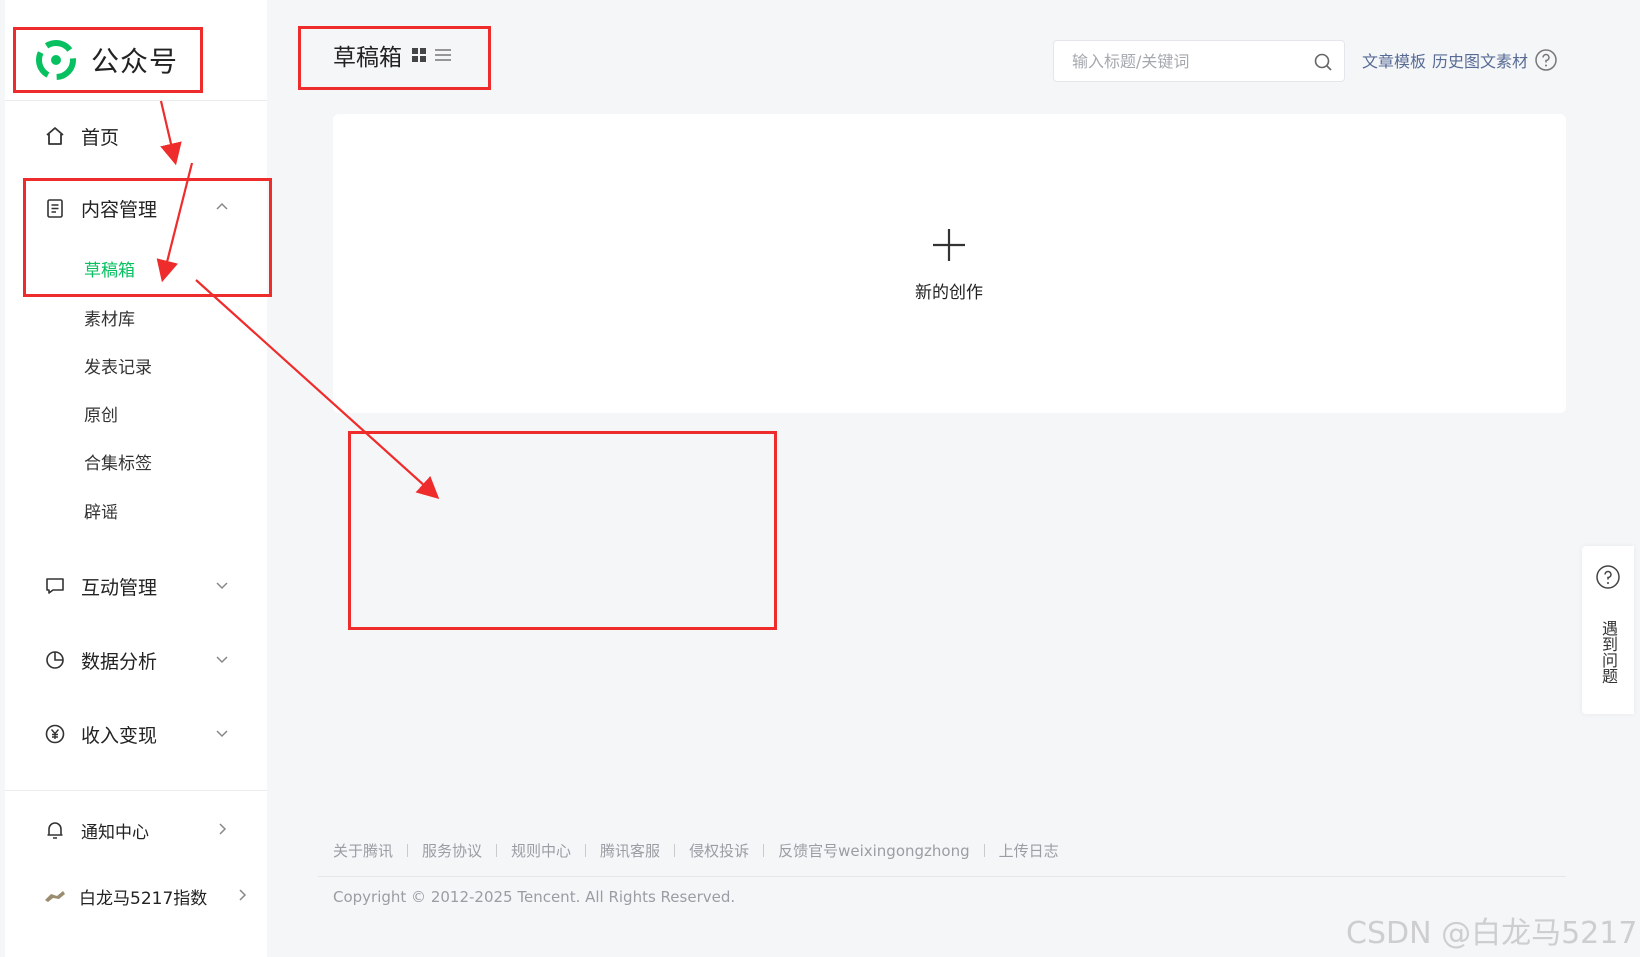 This screenshot has height=957, width=1640. What do you see at coordinates (119, 587) in the screenshot?
I see `sidebar-item-label: 互动管理` at bounding box center [119, 587].